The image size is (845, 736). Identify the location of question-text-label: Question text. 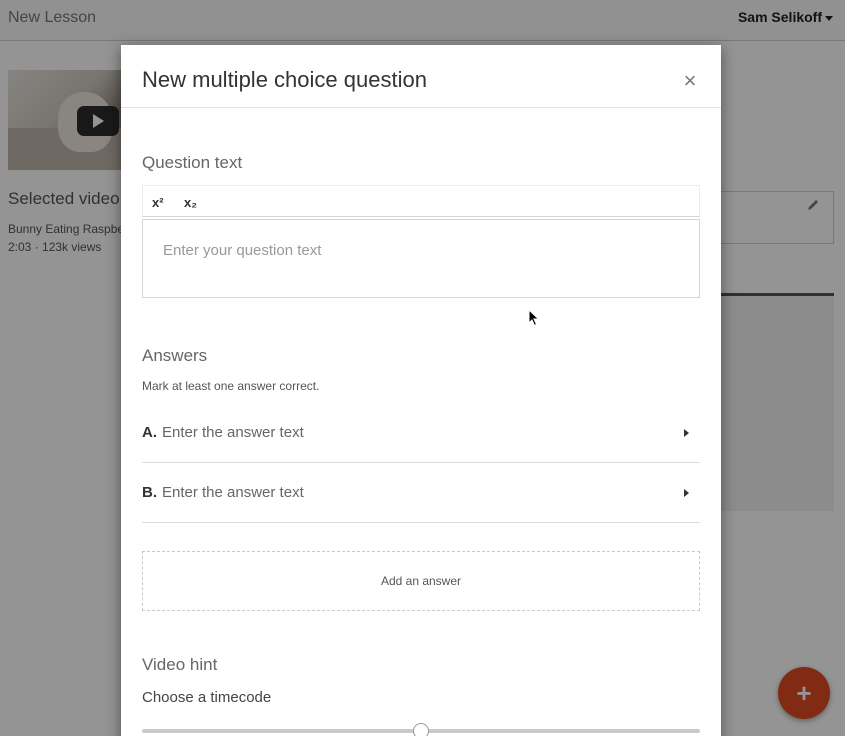
(192, 162).